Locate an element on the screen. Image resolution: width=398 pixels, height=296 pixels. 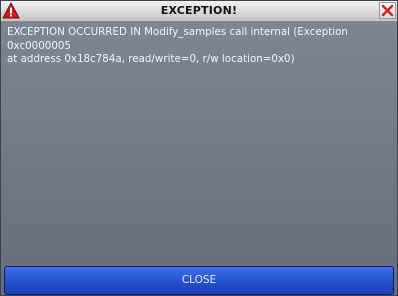
dialog-title: EXCEPTION! is located at coordinates (199, 10).